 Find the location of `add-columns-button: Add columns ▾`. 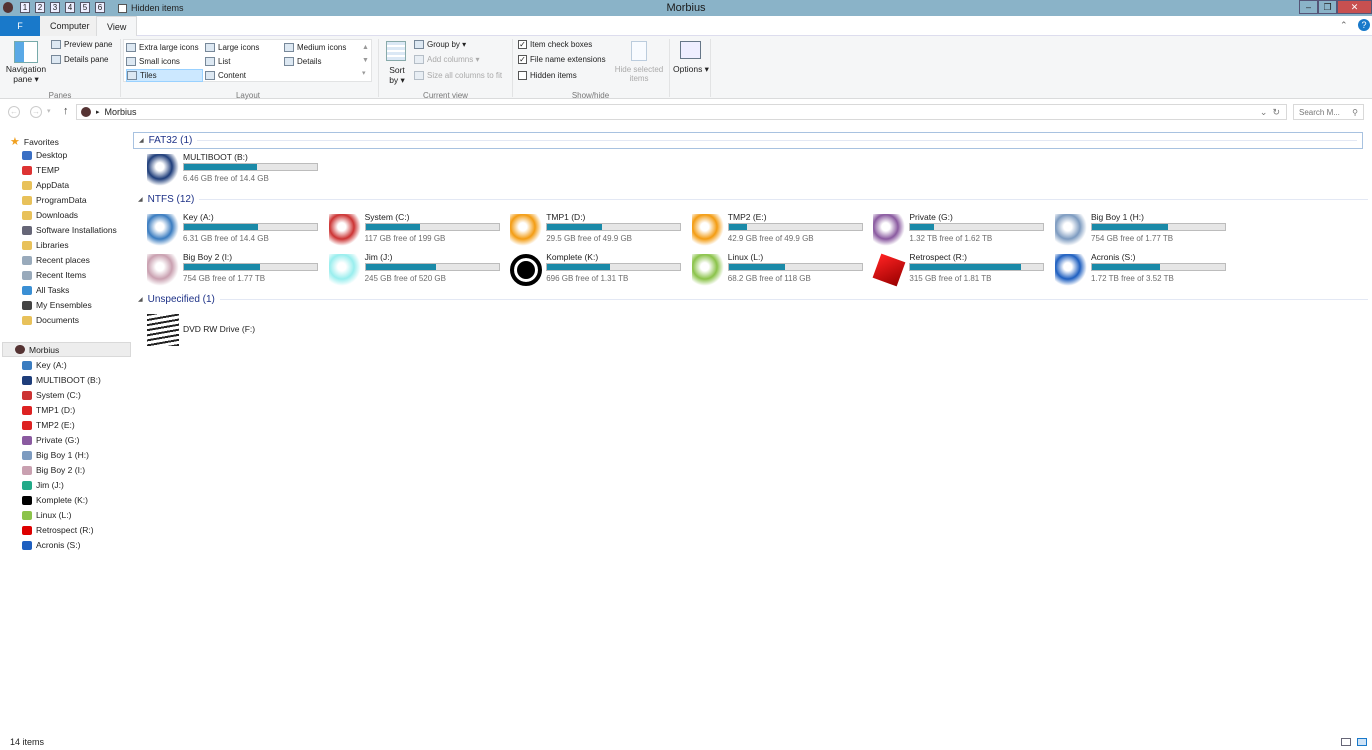

add-columns-button: Add columns ▾ is located at coordinates (446, 59).